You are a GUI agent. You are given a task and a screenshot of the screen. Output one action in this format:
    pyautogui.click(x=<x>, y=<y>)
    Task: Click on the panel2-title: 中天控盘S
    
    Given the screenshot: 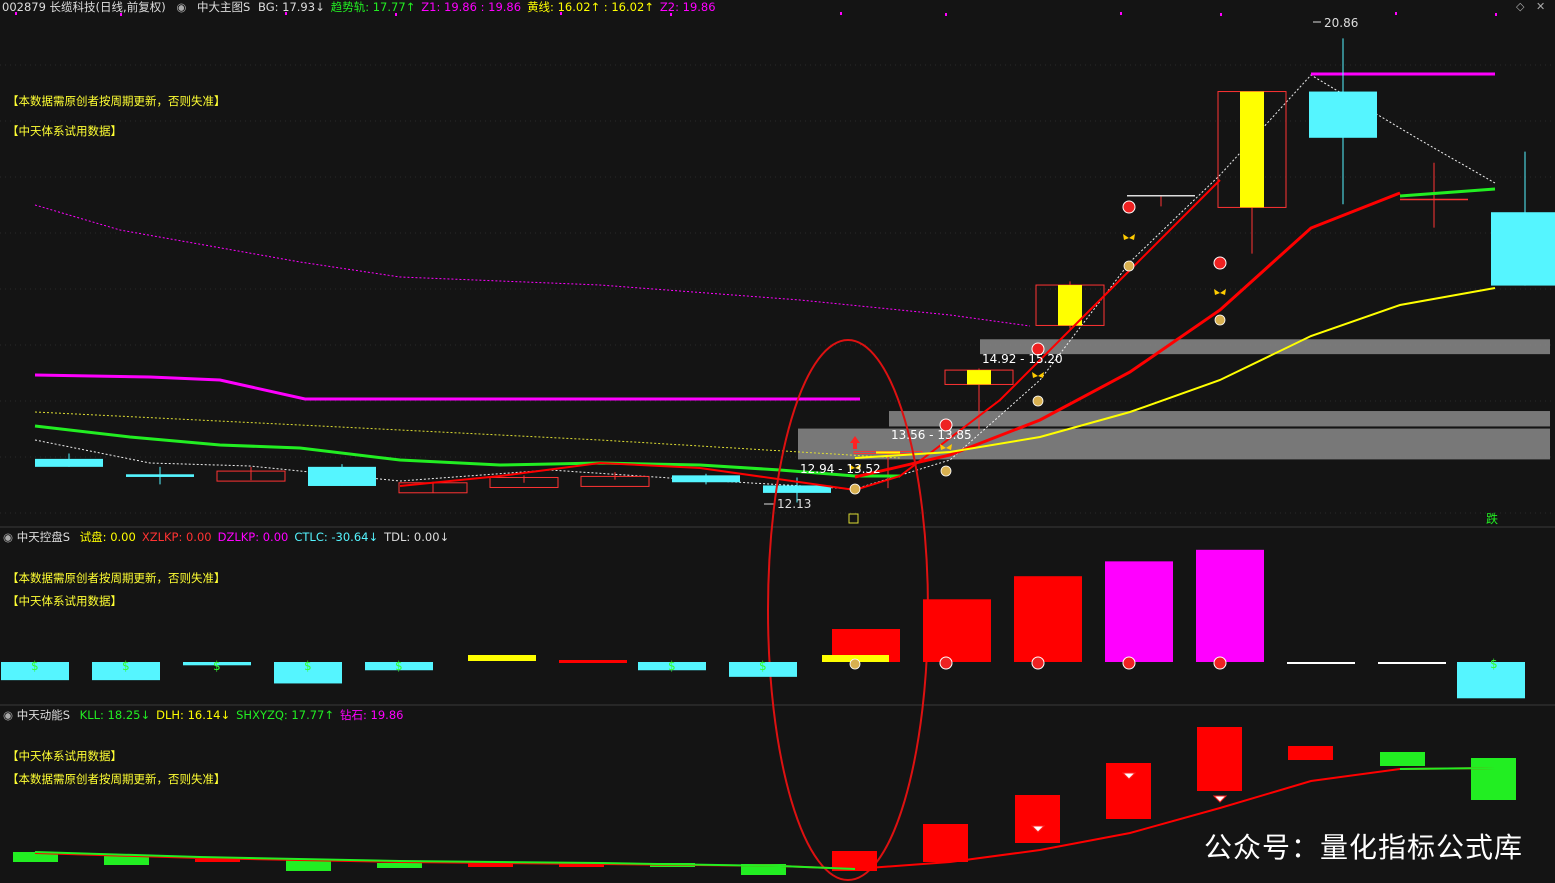 What is the action you would take?
    pyautogui.click(x=43, y=537)
    